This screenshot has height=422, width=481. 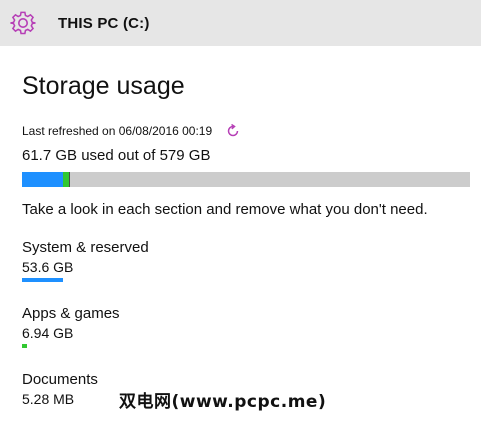 What do you see at coordinates (172, 260) in the screenshot?
I see `category-system-reserved: System & reserved 53.6 GB` at bounding box center [172, 260].